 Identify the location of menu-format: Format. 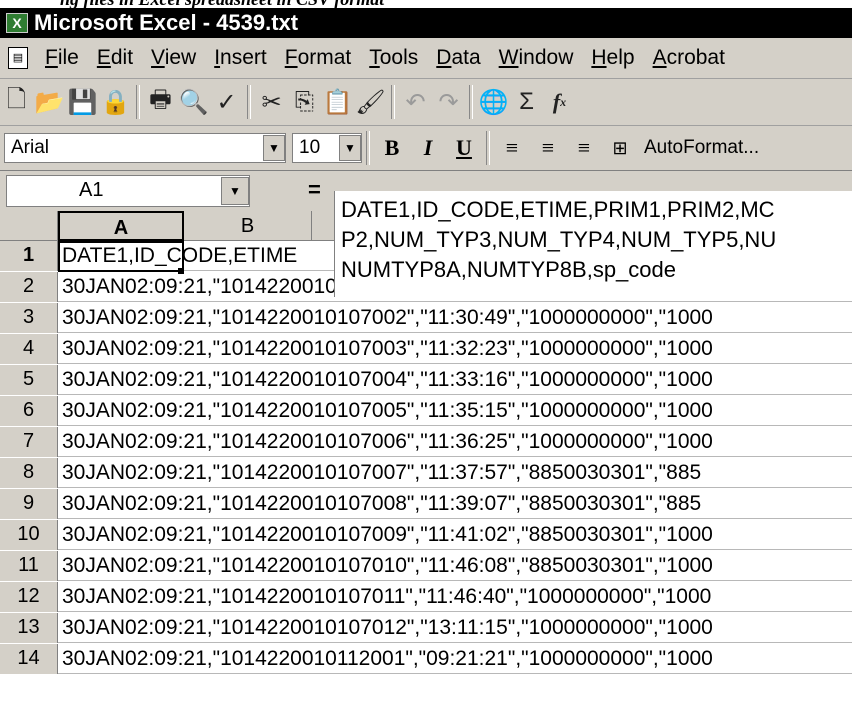
(318, 58).